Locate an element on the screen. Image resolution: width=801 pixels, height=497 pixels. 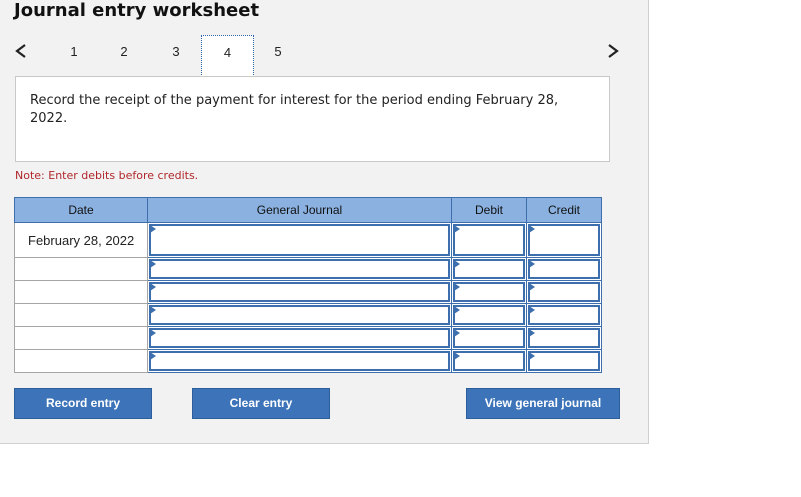
step-2: 2 is located at coordinates (124, 51).